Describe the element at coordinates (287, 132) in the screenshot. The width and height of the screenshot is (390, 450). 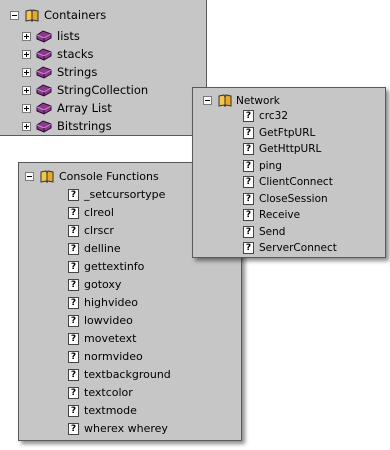
I see `tree-item-label: GetFtpURL` at that location.